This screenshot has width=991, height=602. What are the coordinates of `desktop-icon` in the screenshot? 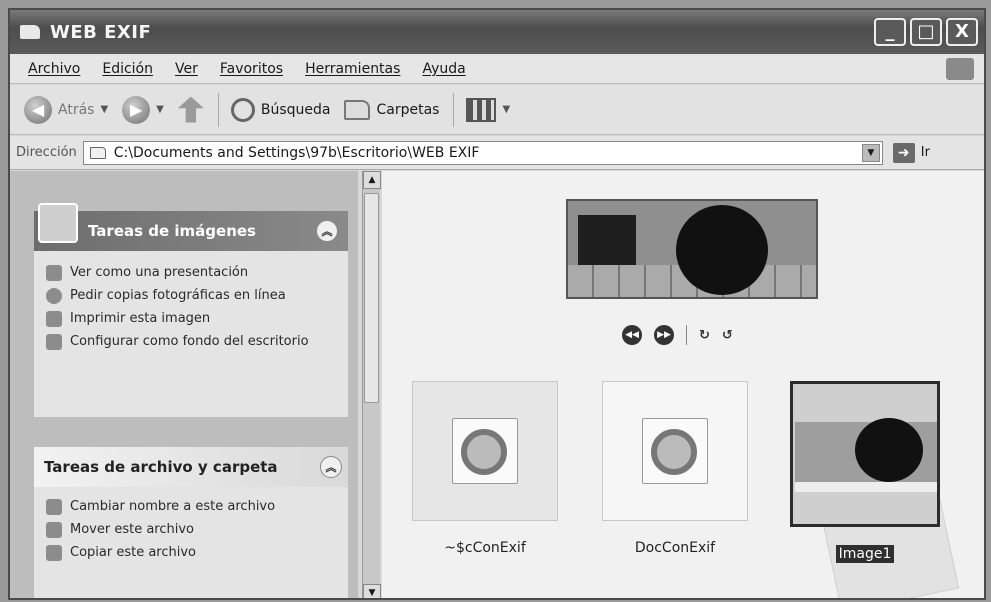 It's located at (54, 342).